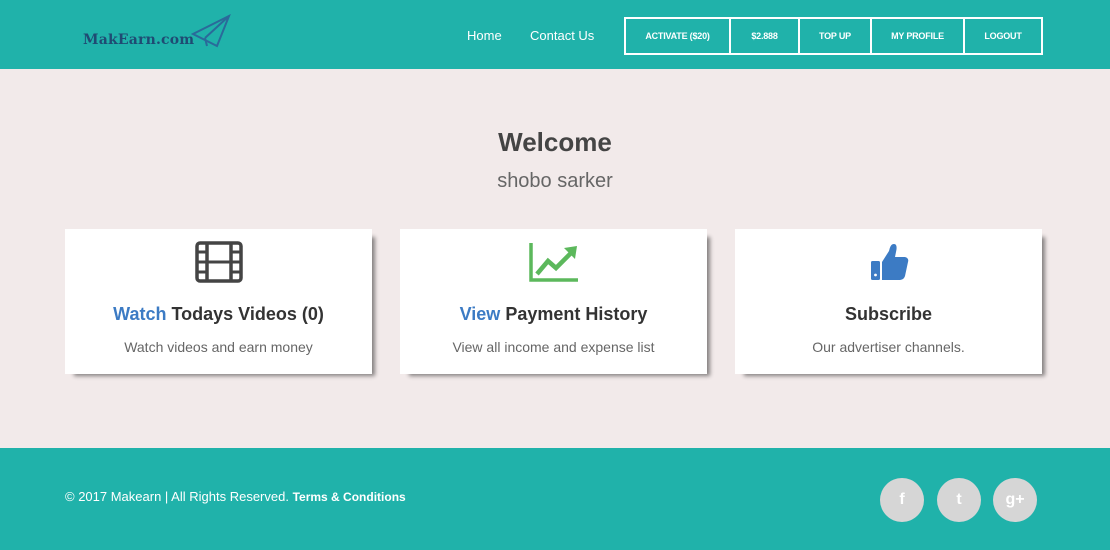 The width and height of the screenshot is (1110, 550). I want to click on trending-up-icon, so click(553, 262).